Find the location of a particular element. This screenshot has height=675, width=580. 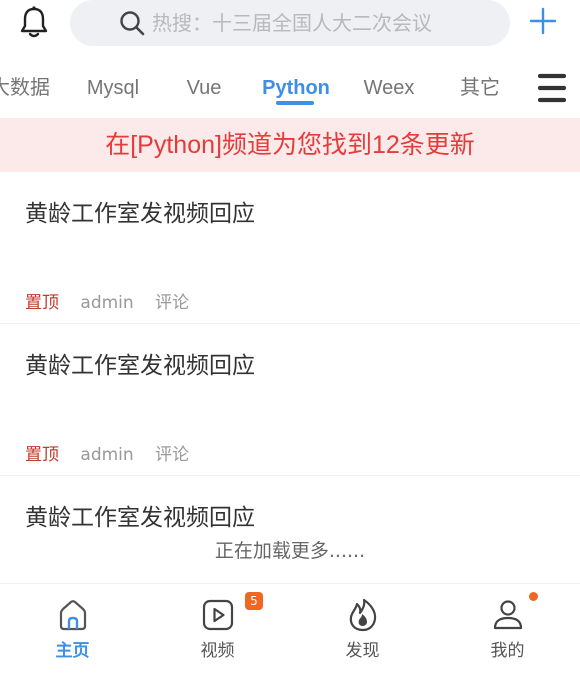

nav-home-label: 主页 is located at coordinates (72, 651).